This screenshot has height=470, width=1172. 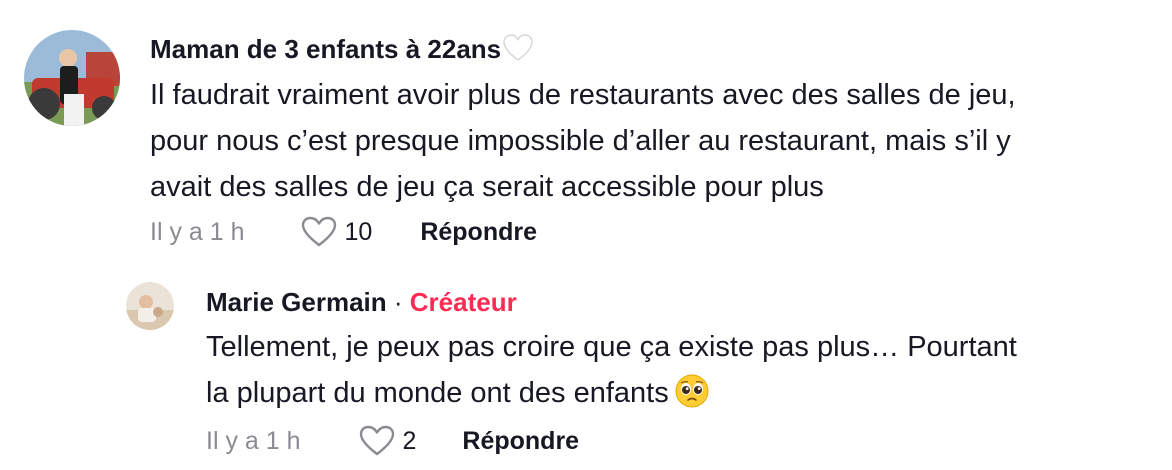 What do you see at coordinates (409, 440) in the screenshot?
I see `like-count: 2` at bounding box center [409, 440].